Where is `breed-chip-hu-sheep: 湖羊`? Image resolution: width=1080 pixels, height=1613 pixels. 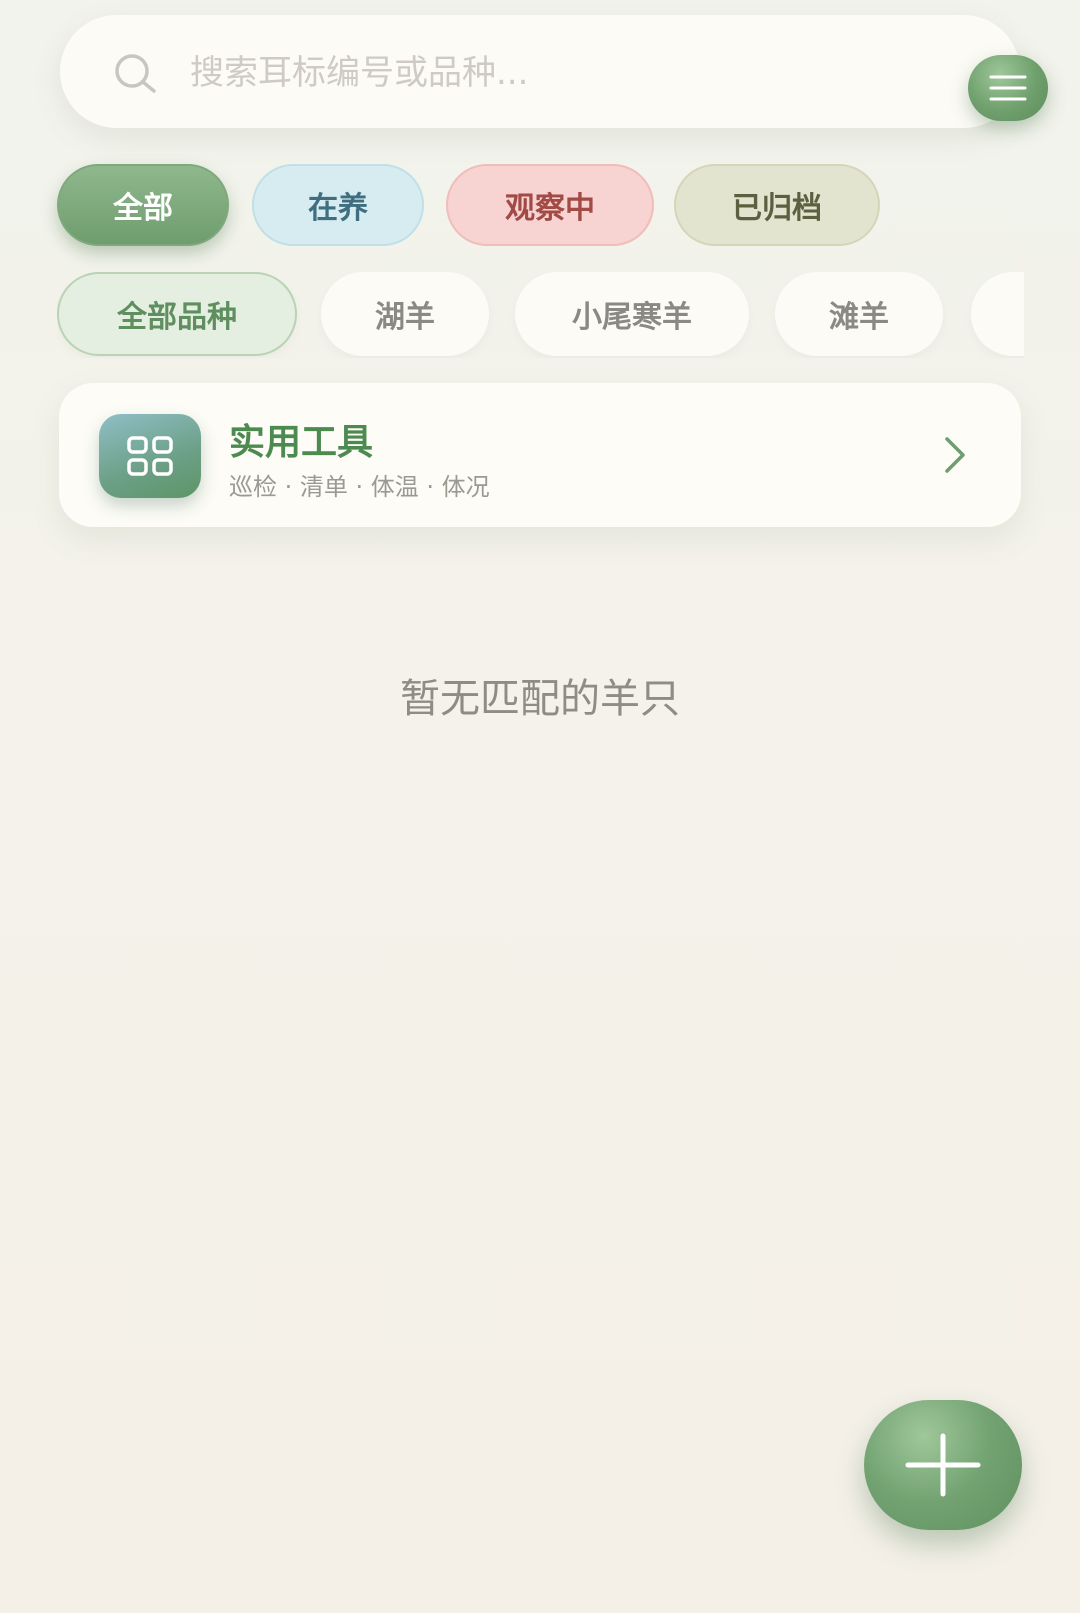 breed-chip-hu-sheep: 湖羊 is located at coordinates (405, 314).